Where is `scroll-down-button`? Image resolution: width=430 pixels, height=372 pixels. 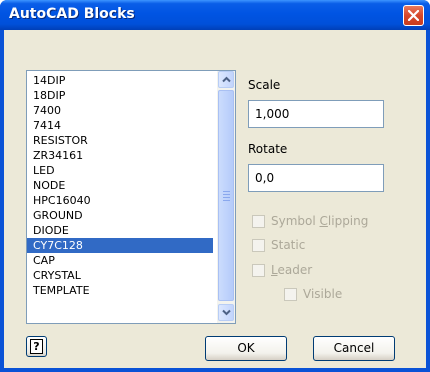 scroll-down-button is located at coordinates (226, 312).